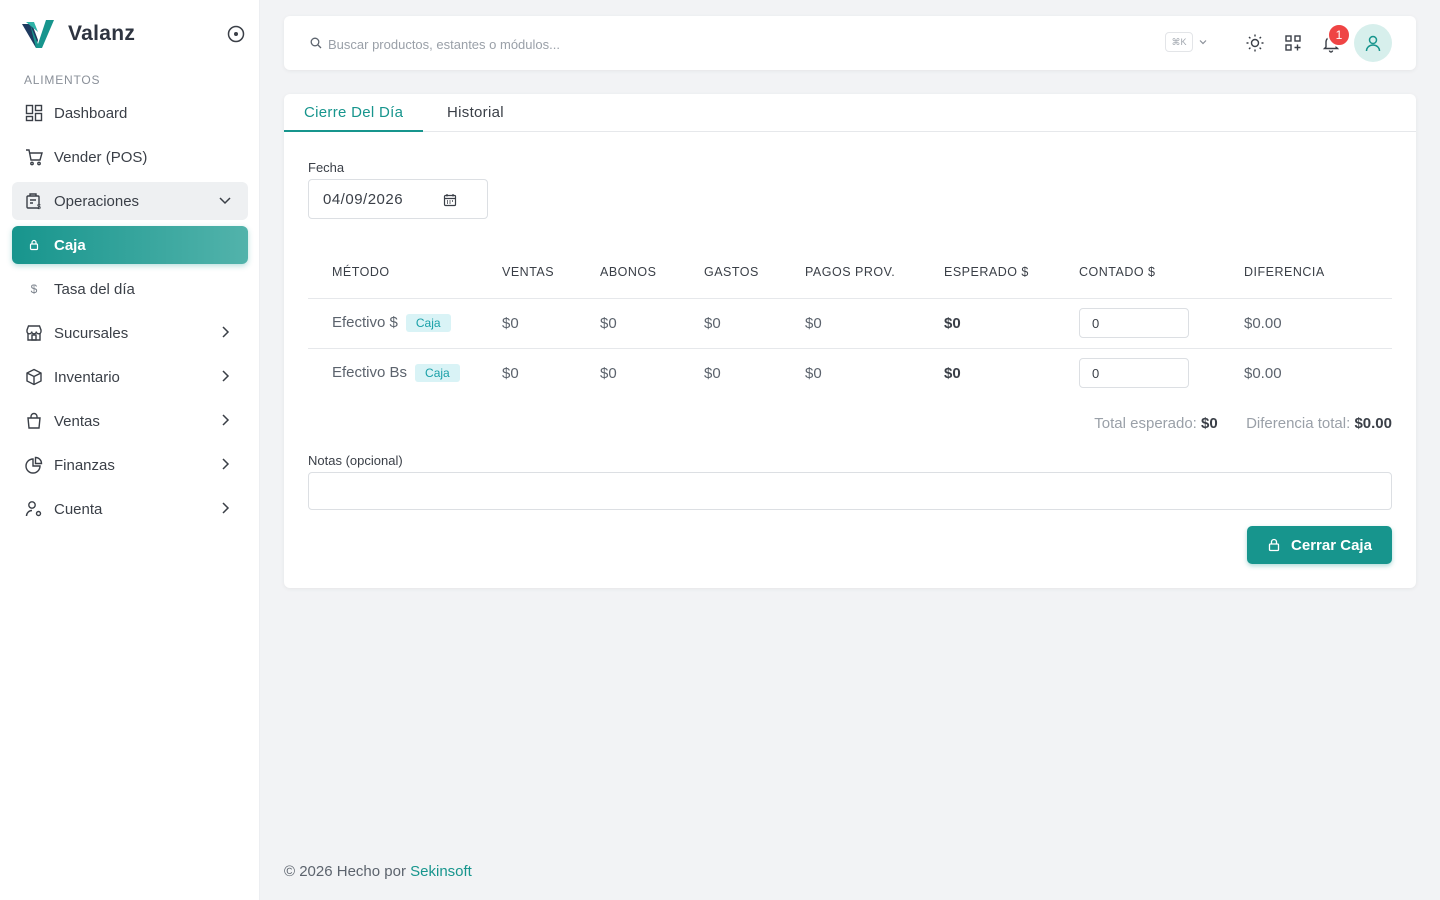 The width and height of the screenshot is (1440, 900). I want to click on sidebar-item-label: Operaciones, so click(97, 201).